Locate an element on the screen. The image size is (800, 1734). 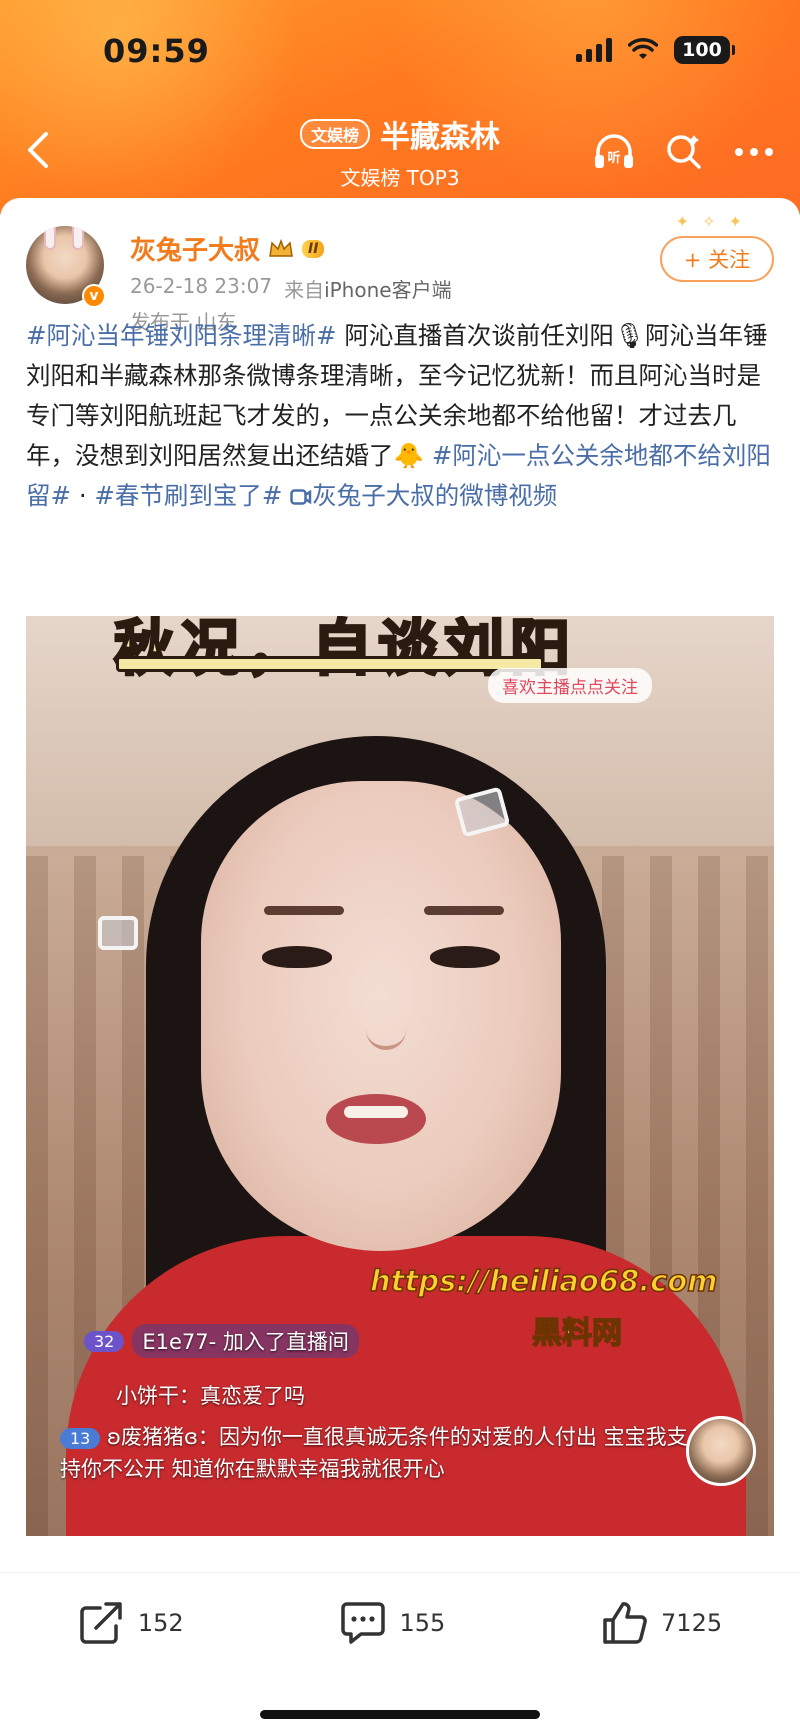
username: 灰兔子大叔 is located at coordinates (195, 251).